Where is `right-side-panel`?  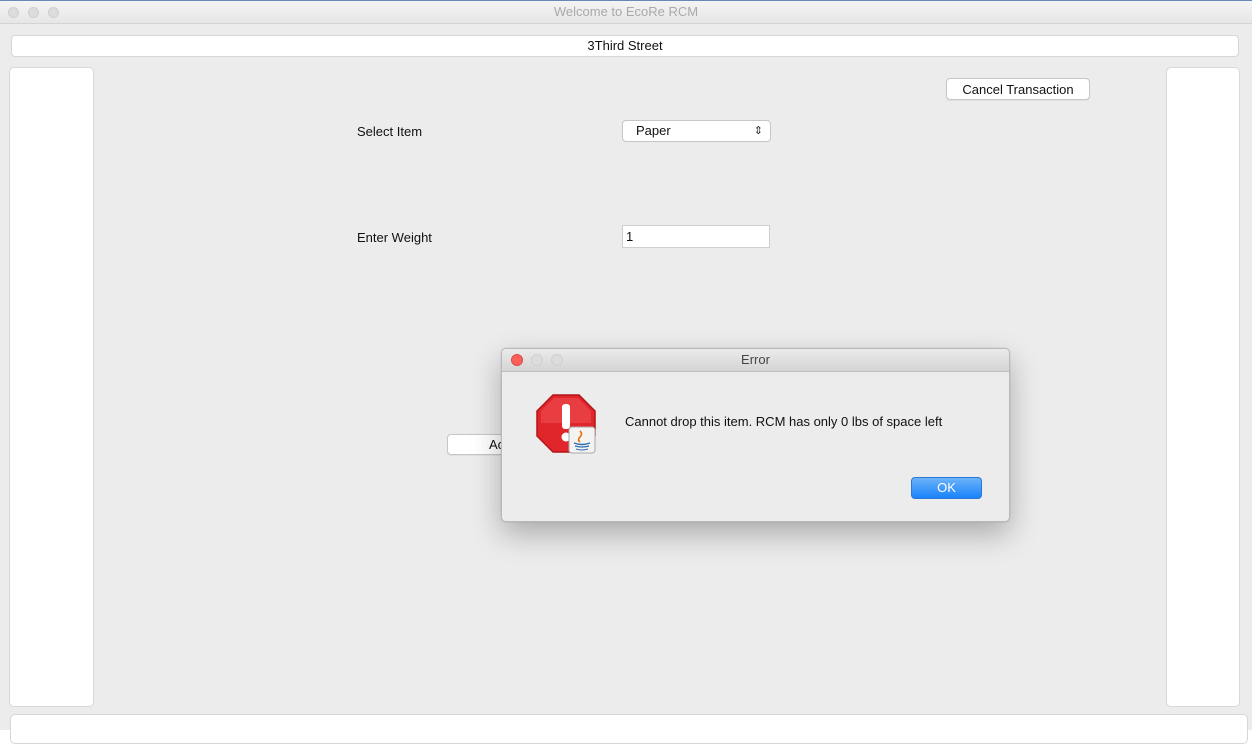
right-side-panel is located at coordinates (1203, 387).